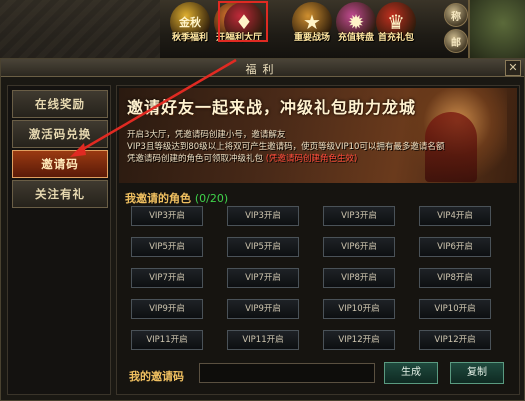 The width and height of the screenshot is (525, 401). I want to click on banner-note: (凭邀请码创建角色生效), so click(311, 159).